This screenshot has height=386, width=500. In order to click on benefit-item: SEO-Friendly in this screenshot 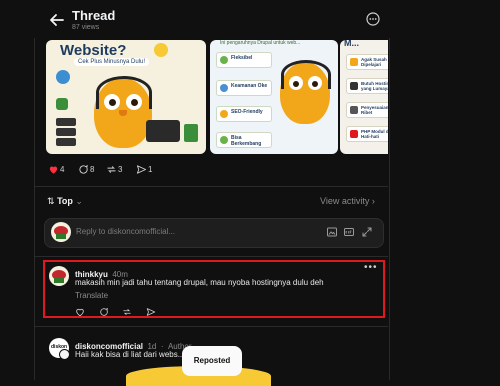, I will do `click(244, 114)`.